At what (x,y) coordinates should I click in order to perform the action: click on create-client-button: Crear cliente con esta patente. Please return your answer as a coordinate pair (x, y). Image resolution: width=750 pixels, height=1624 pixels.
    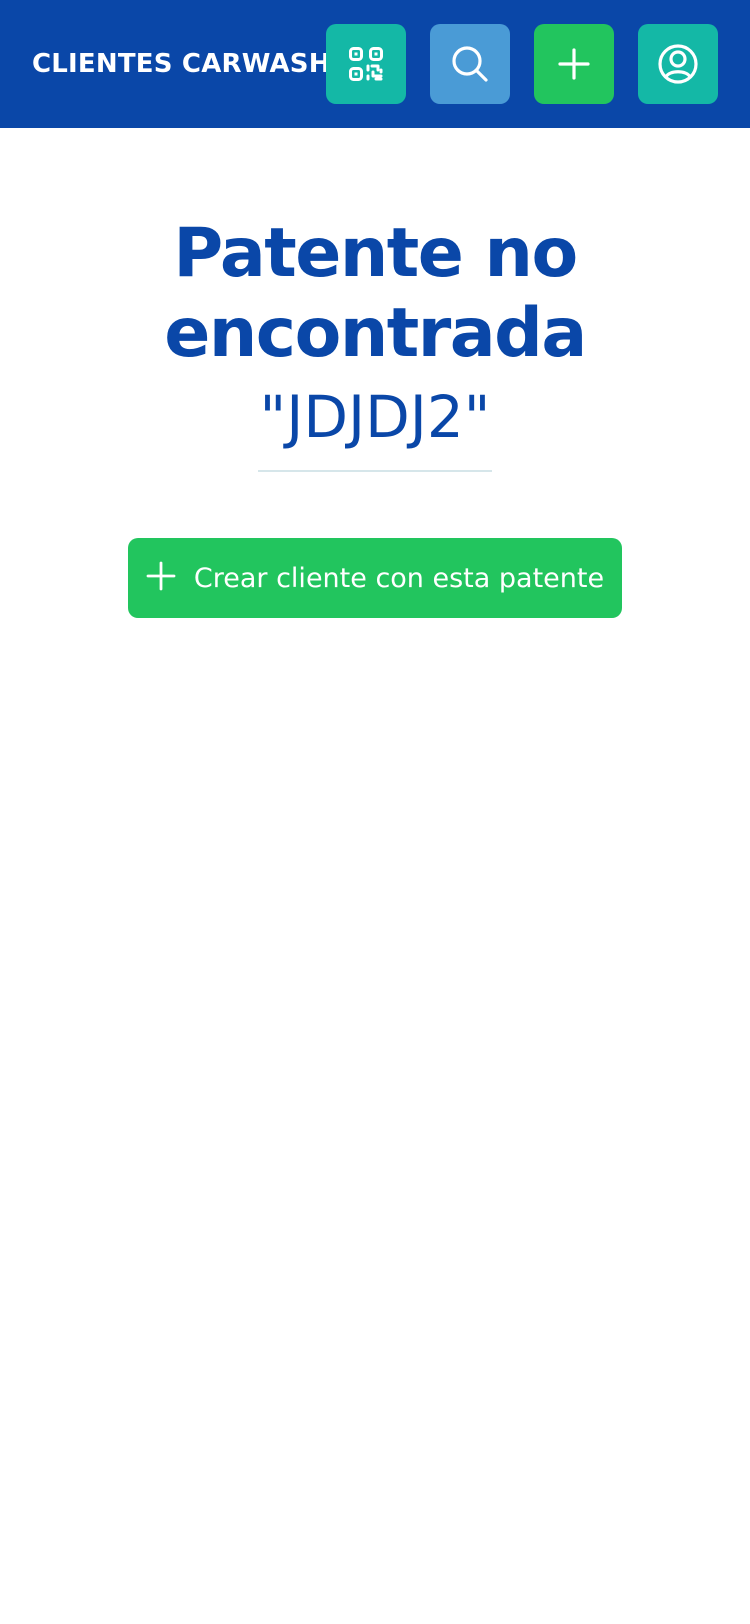
    Looking at the image, I should click on (375, 578).